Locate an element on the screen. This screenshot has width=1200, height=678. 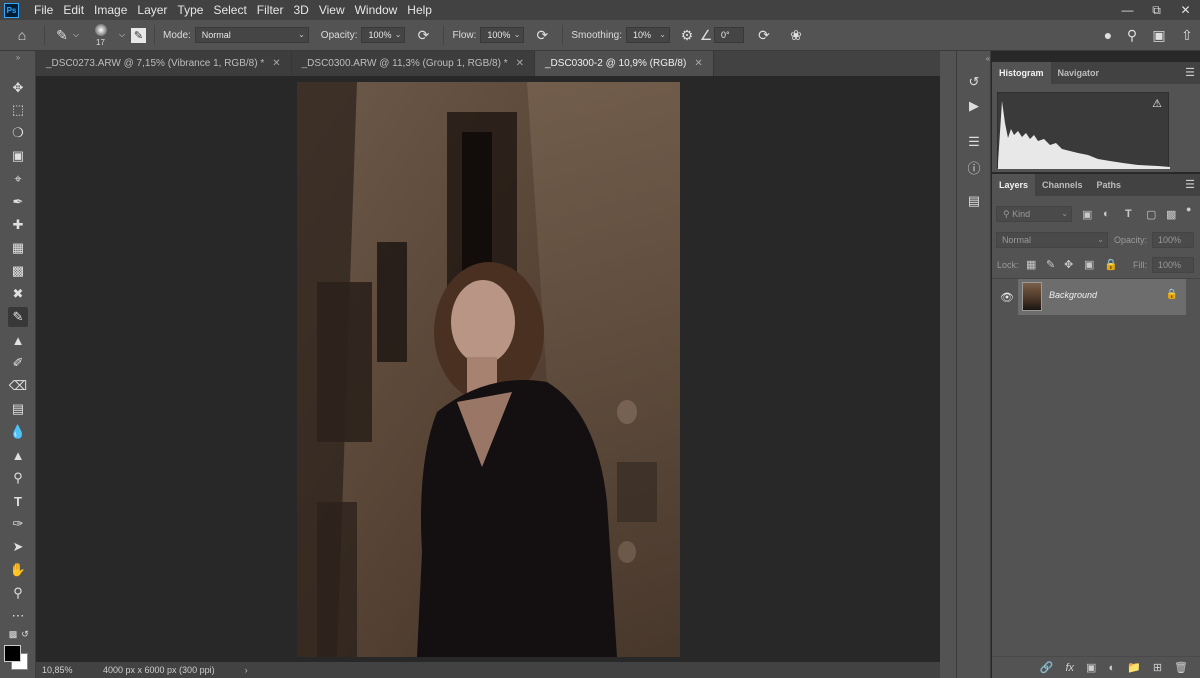
eyedropper-tool-icon: ✒ is located at coordinates (18, 202).